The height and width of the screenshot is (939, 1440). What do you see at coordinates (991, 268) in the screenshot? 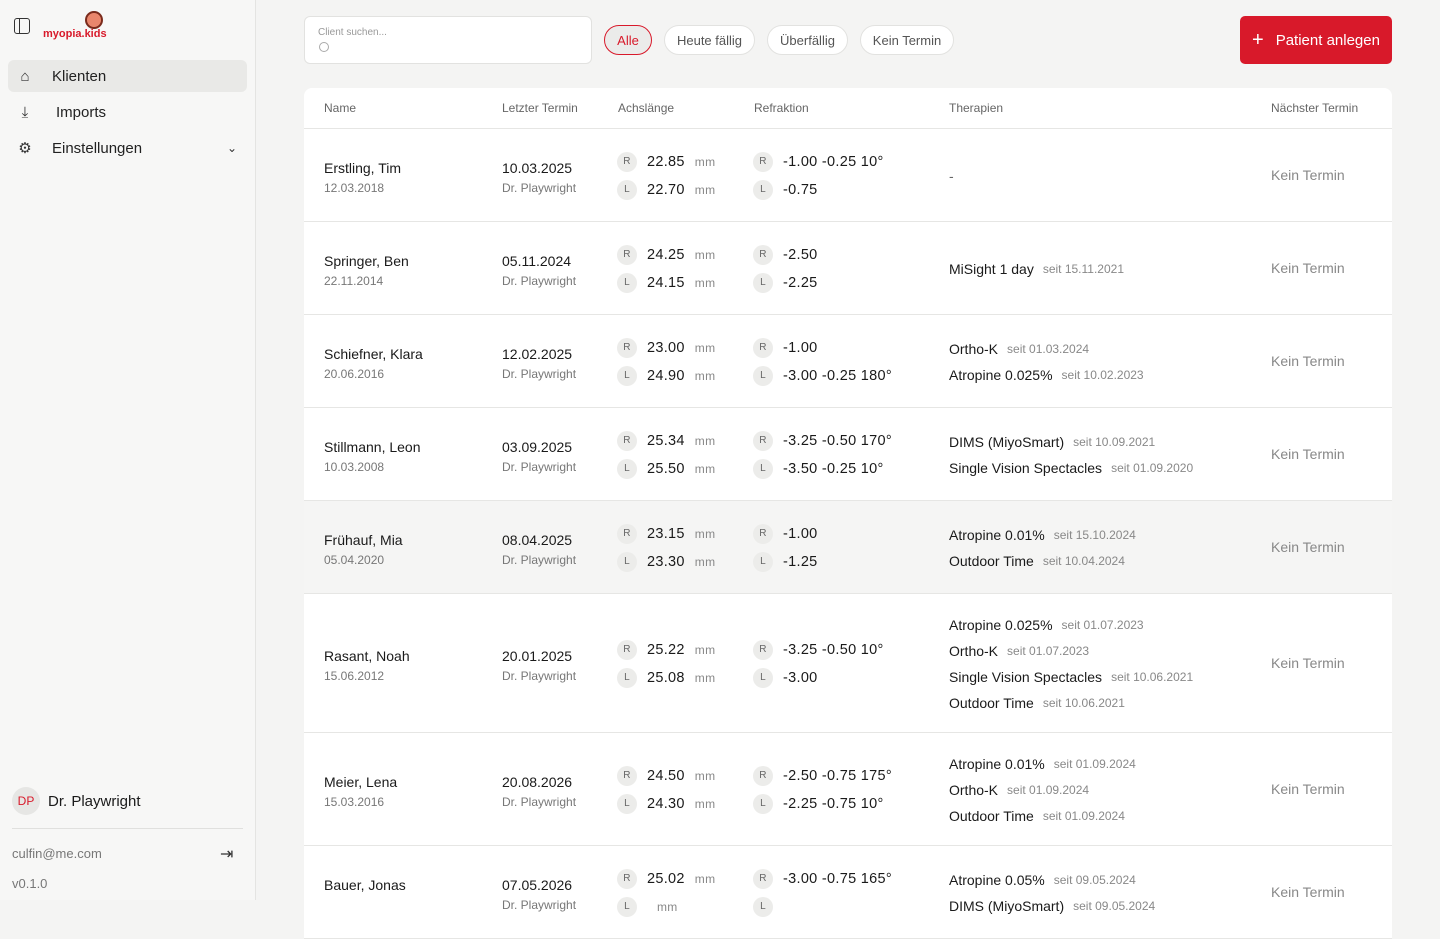
I see `therapy-name: MiSight 1 day` at bounding box center [991, 268].